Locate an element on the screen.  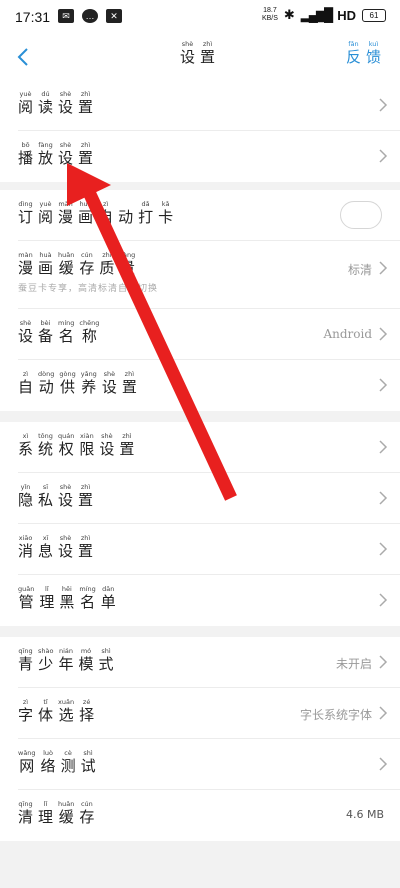
hanzi: 测 is located at coordinates (68, 766).